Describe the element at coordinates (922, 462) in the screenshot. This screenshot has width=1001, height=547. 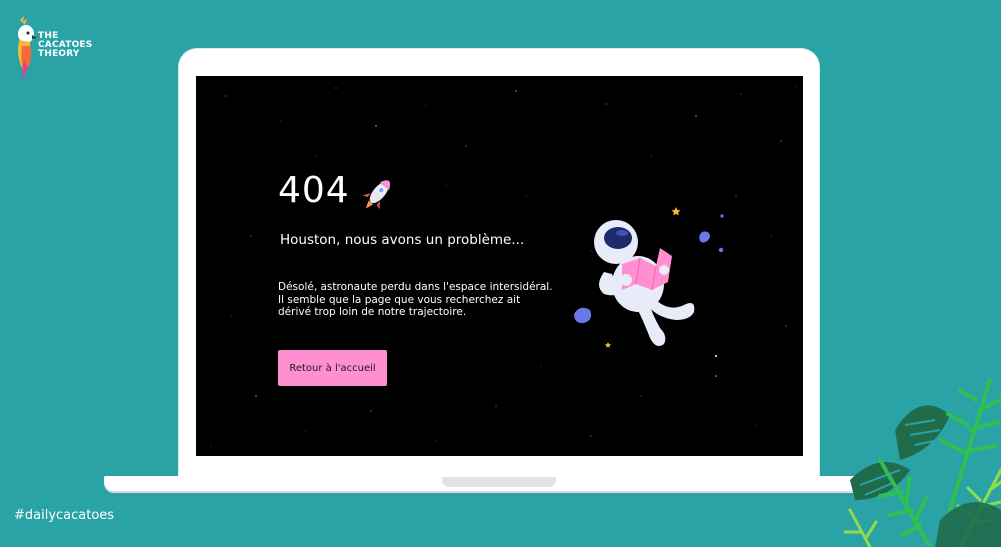
I see `plant-decoration` at that location.